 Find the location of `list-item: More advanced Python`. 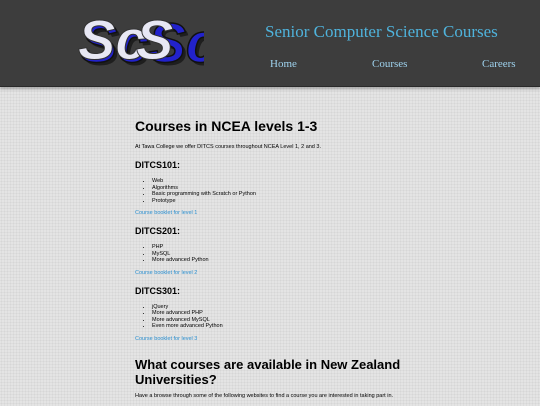

list-item: More advanced Python is located at coordinates (279, 260).